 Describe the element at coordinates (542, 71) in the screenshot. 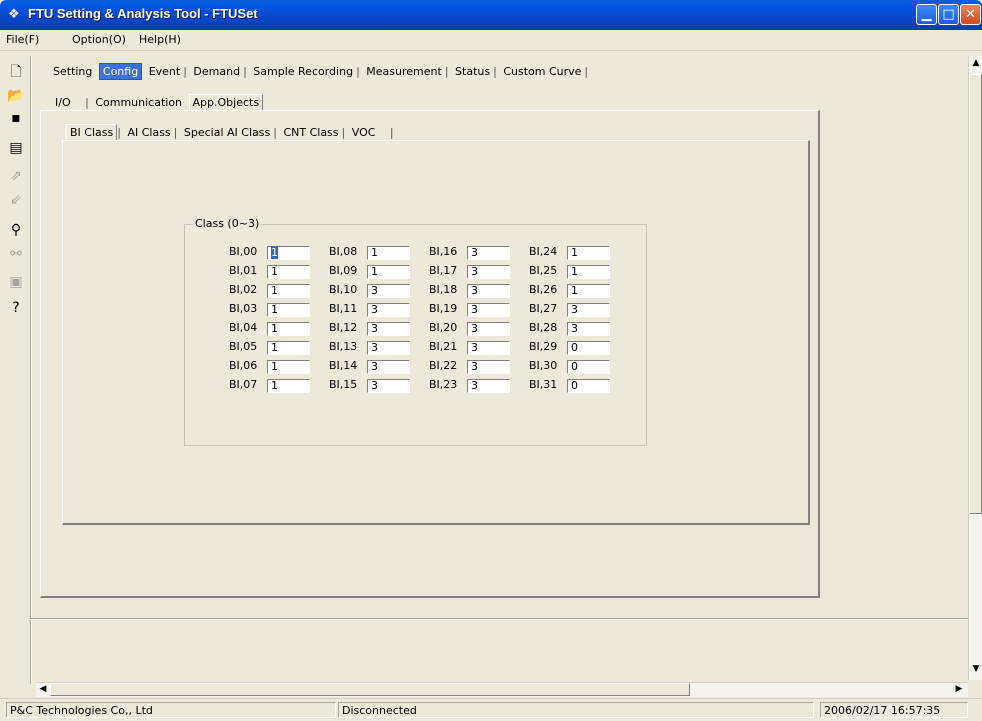

I see `tab-custom-curve: Custom Curve` at that location.